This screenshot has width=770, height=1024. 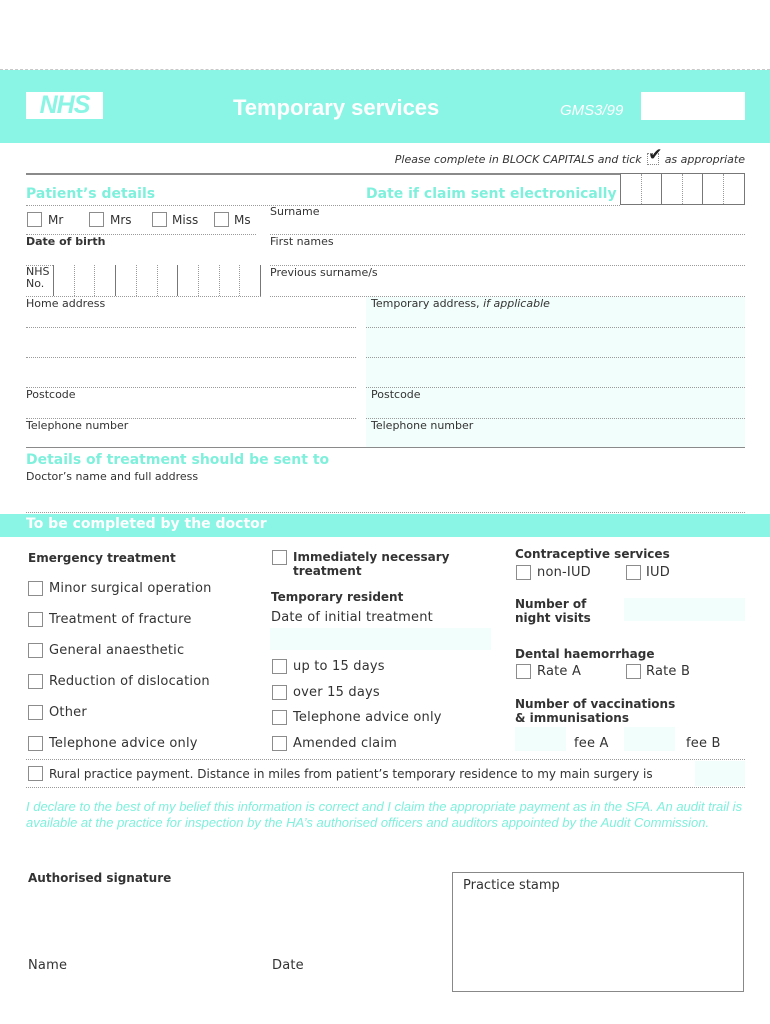 I want to click on over-15-days-checkbox, so click(x=279, y=692).